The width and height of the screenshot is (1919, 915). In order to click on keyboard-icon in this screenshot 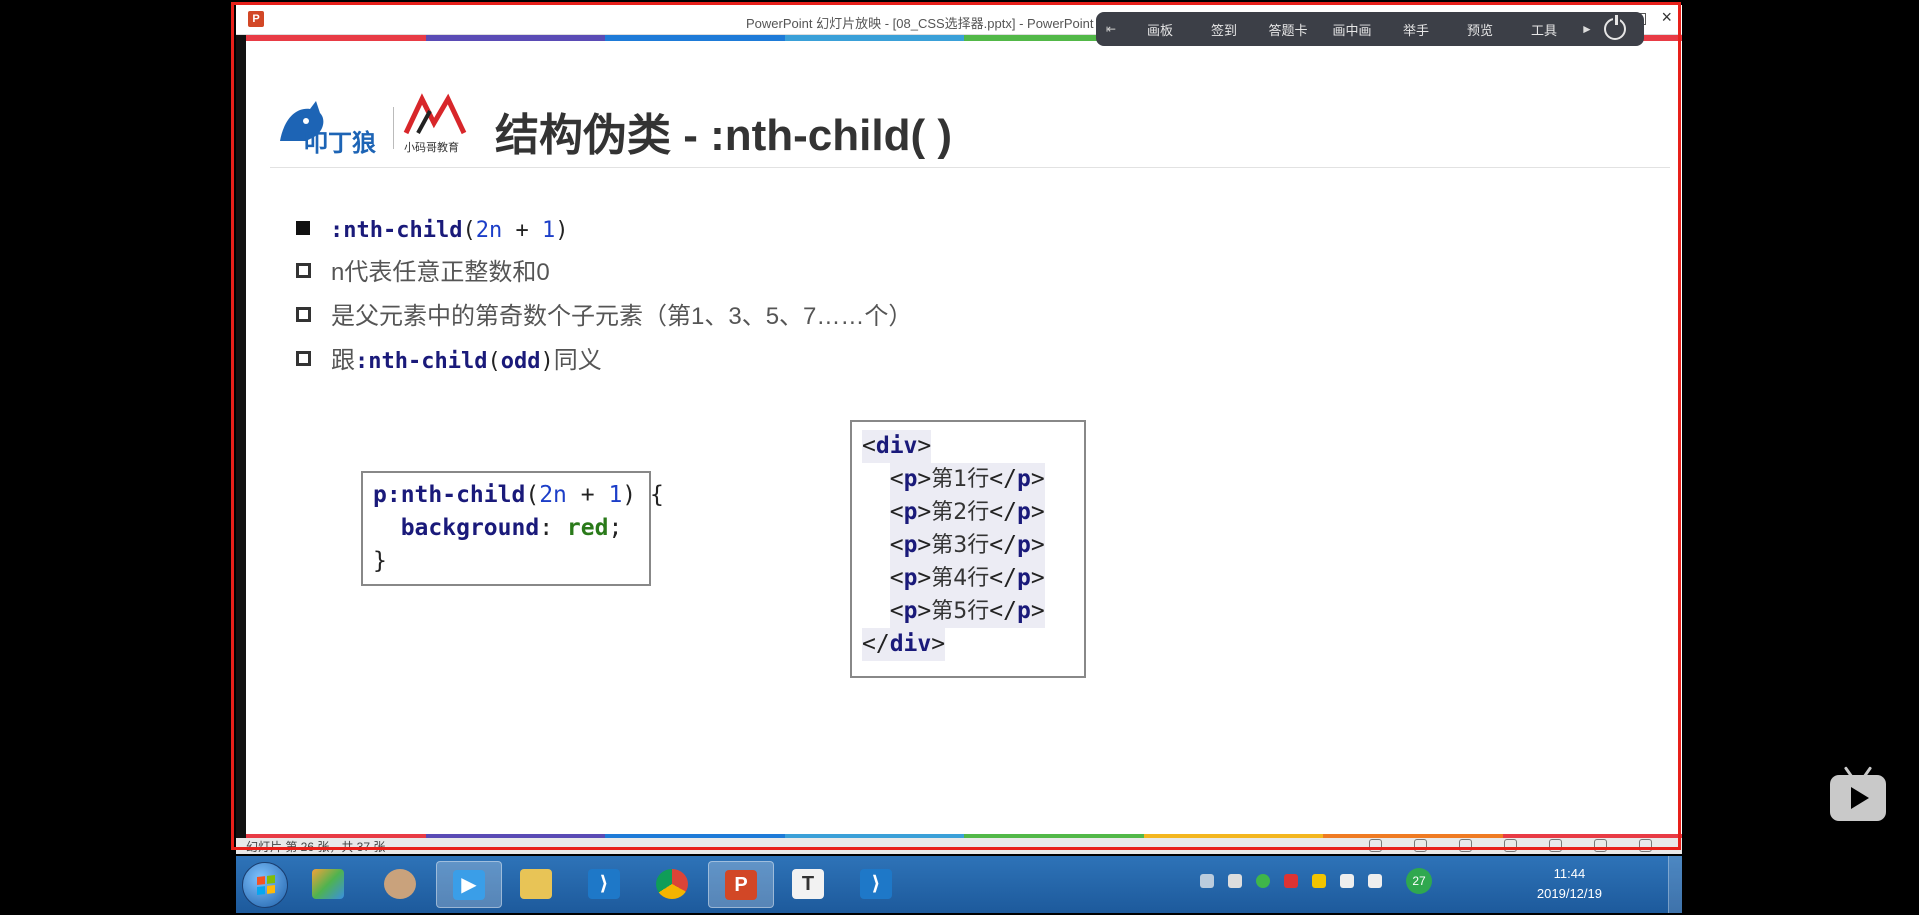, I will do `click(1207, 881)`.